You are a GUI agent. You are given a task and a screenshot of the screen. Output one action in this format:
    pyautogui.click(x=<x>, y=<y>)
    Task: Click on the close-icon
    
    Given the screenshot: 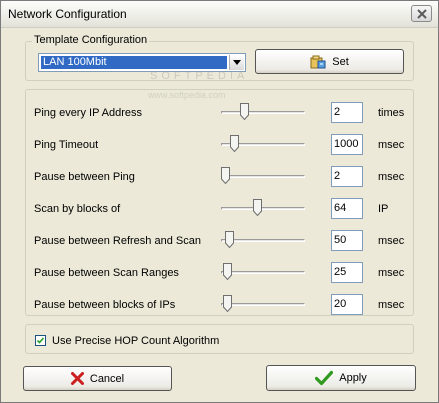 What is the action you would take?
    pyautogui.click(x=422, y=14)
    